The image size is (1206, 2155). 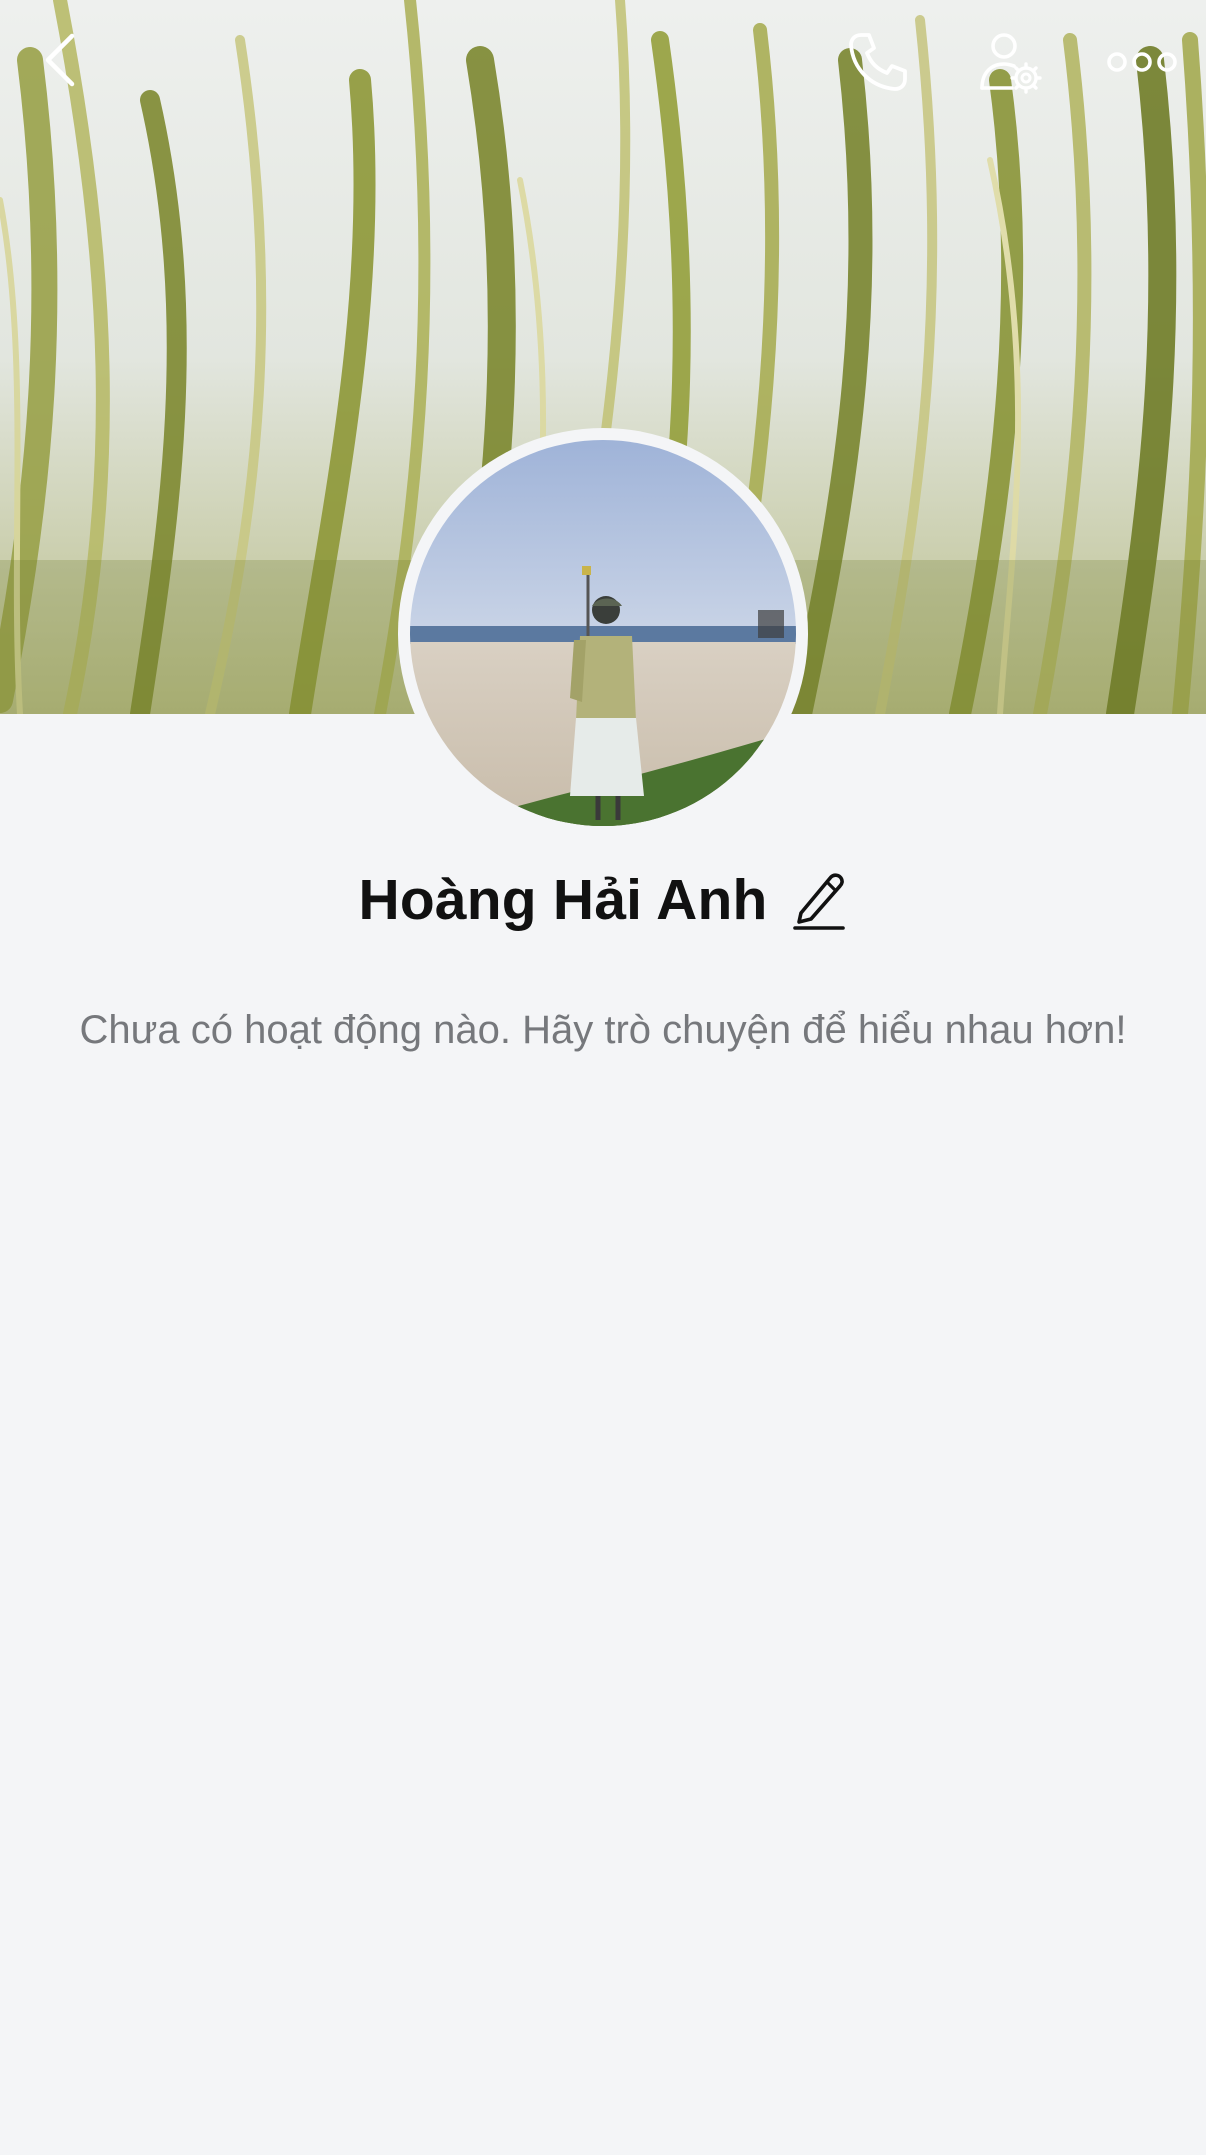 I want to click on user-settings-button, so click(x=1010, y=62).